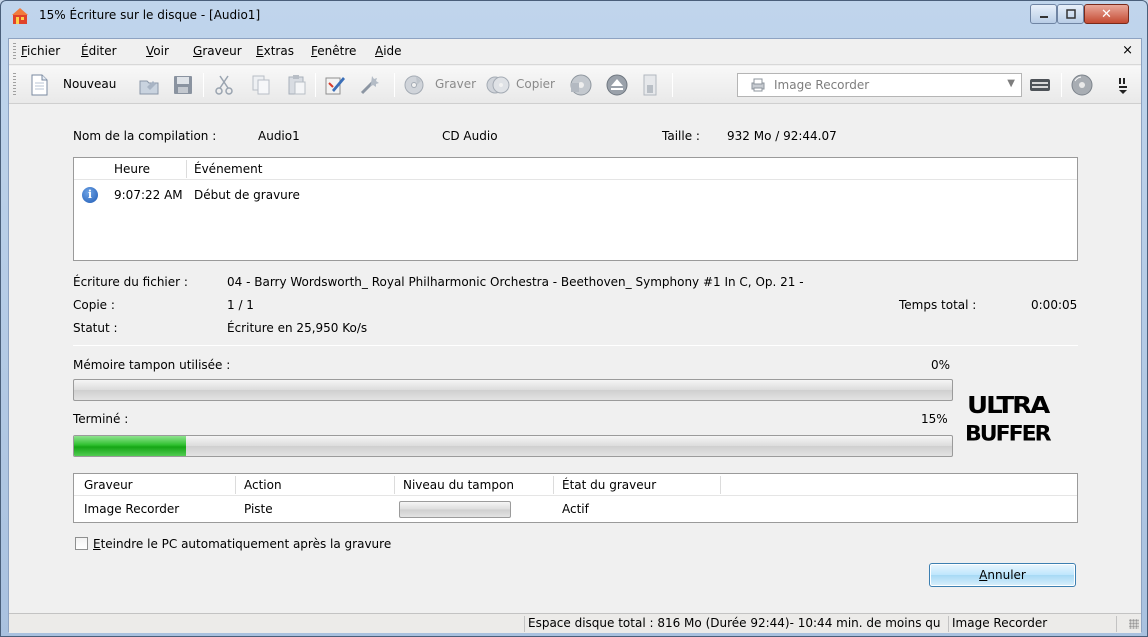  I want to click on burner-name: Image Recorder, so click(132, 509).